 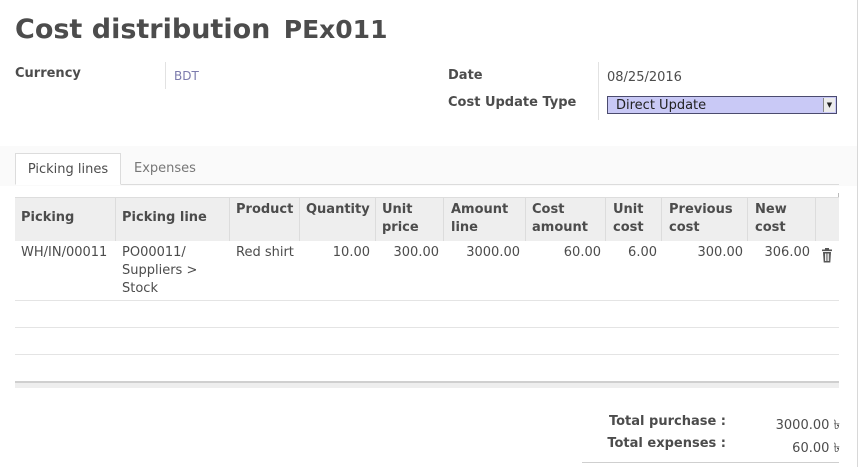 What do you see at coordinates (560, 219) in the screenshot?
I see `column-header-cost-amount: Cost amount` at bounding box center [560, 219].